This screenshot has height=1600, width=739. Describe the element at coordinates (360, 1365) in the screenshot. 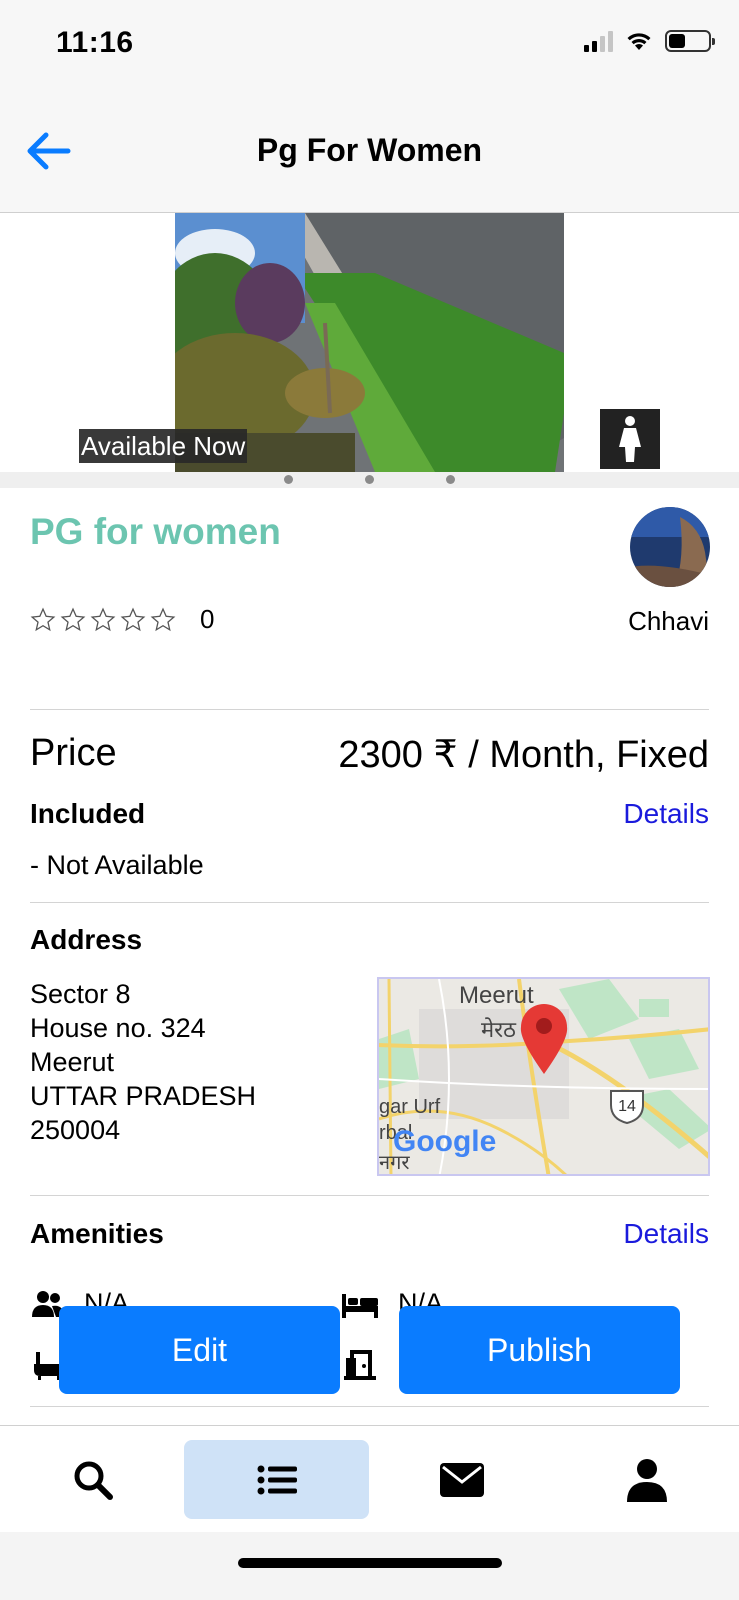

I see `door-icon` at that location.